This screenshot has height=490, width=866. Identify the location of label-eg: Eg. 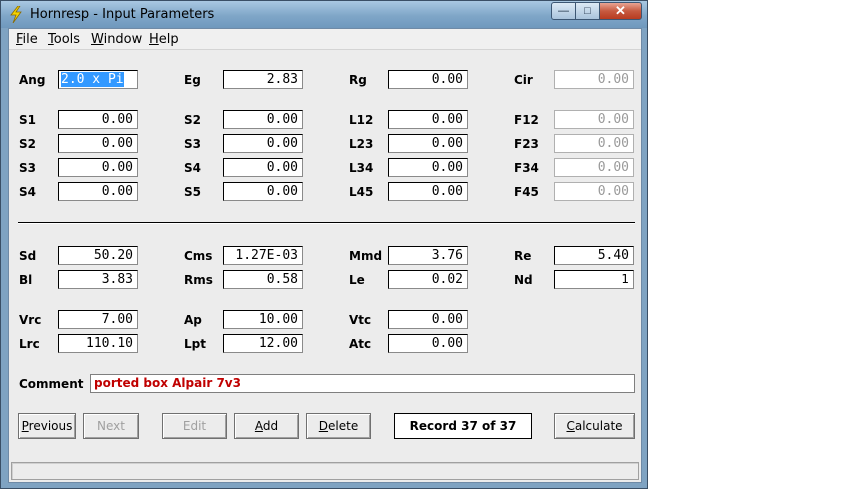
(192, 80).